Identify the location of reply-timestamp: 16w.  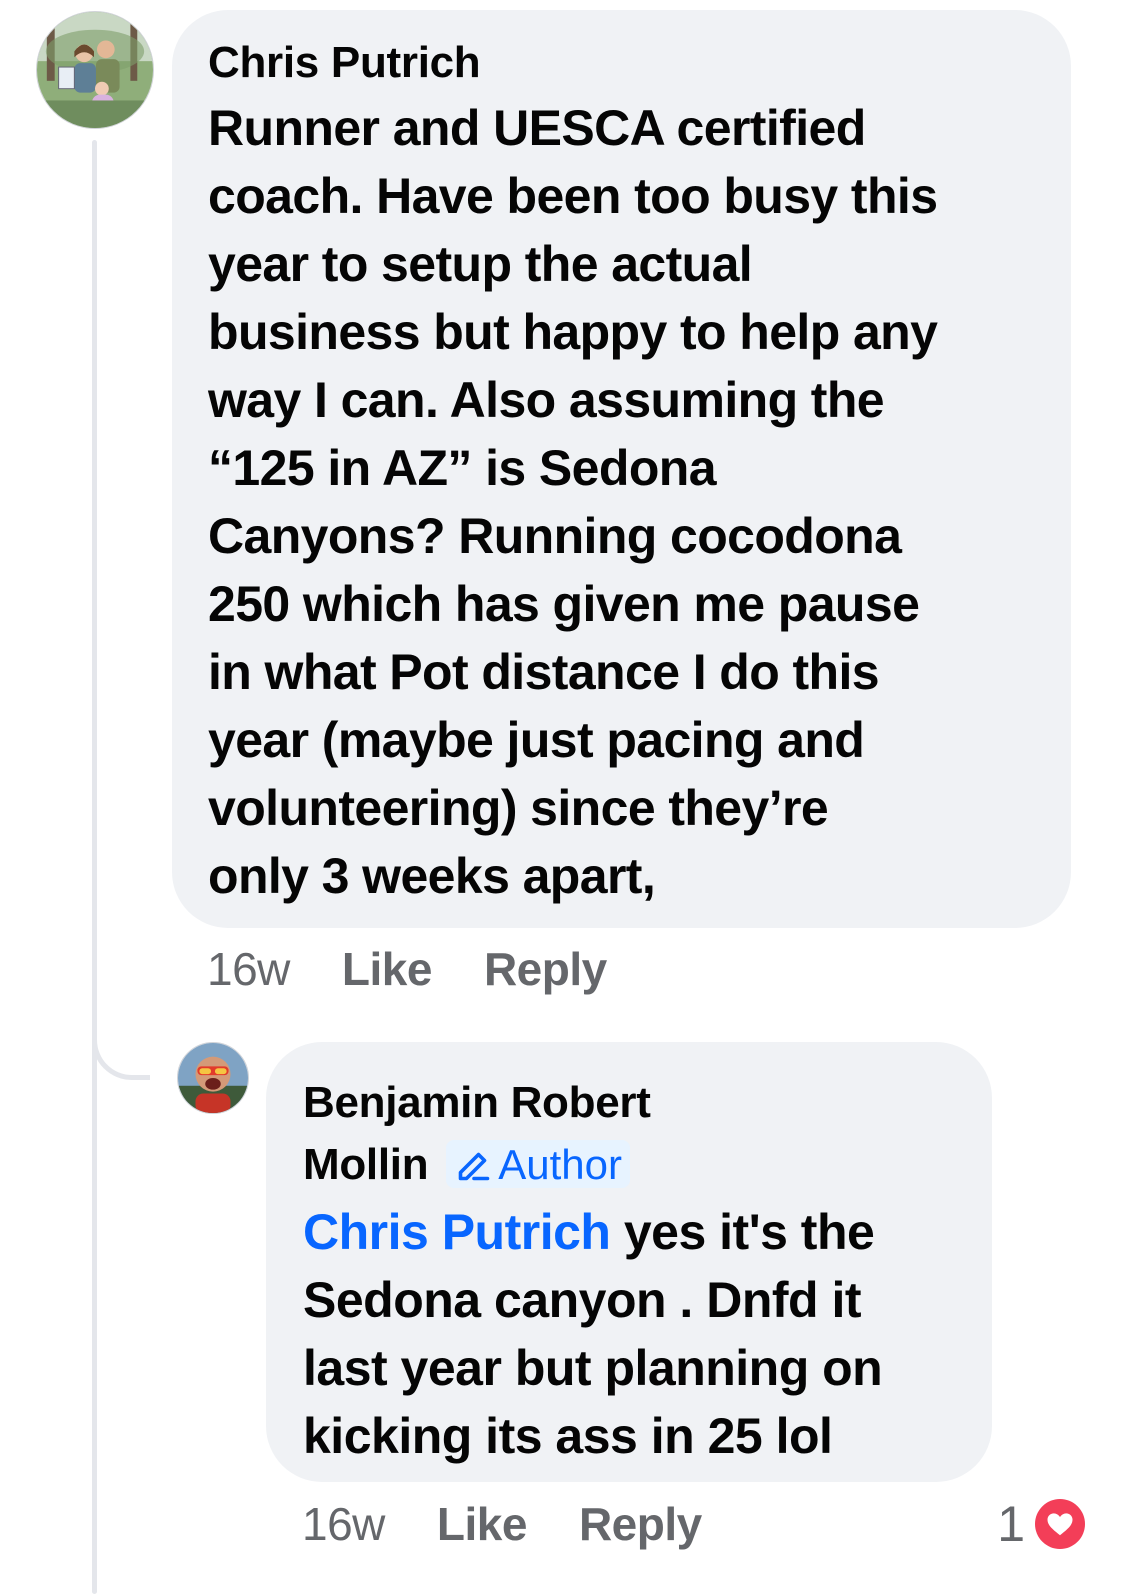
(343, 1524).